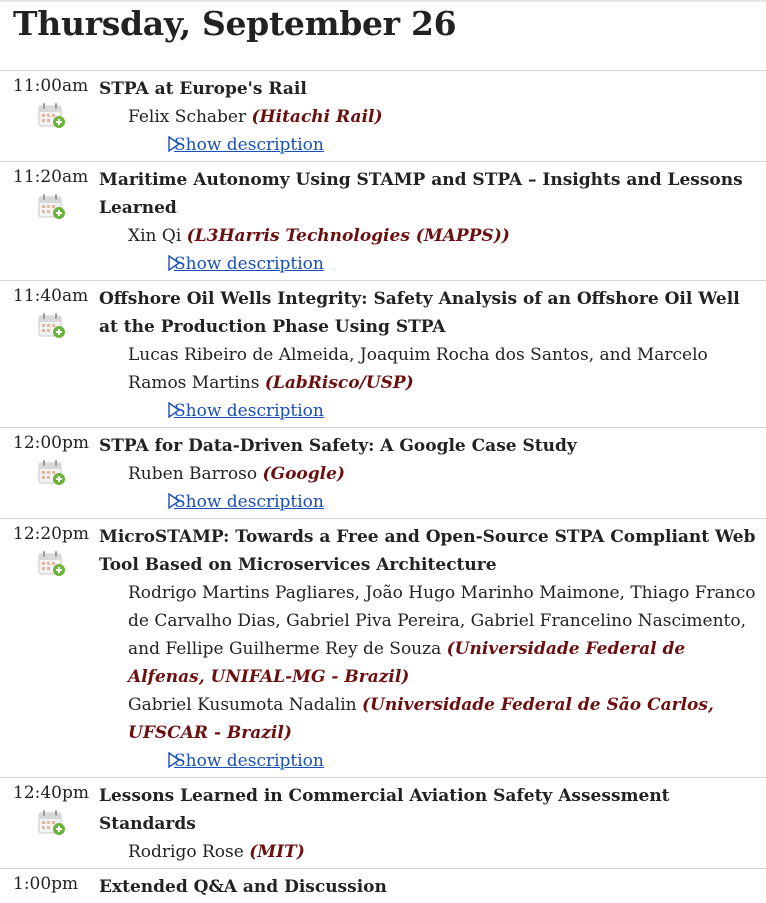 This screenshot has height=903, width=766. I want to click on speaker-line: Felix Schaber (Hitachi Rail), so click(430, 117).